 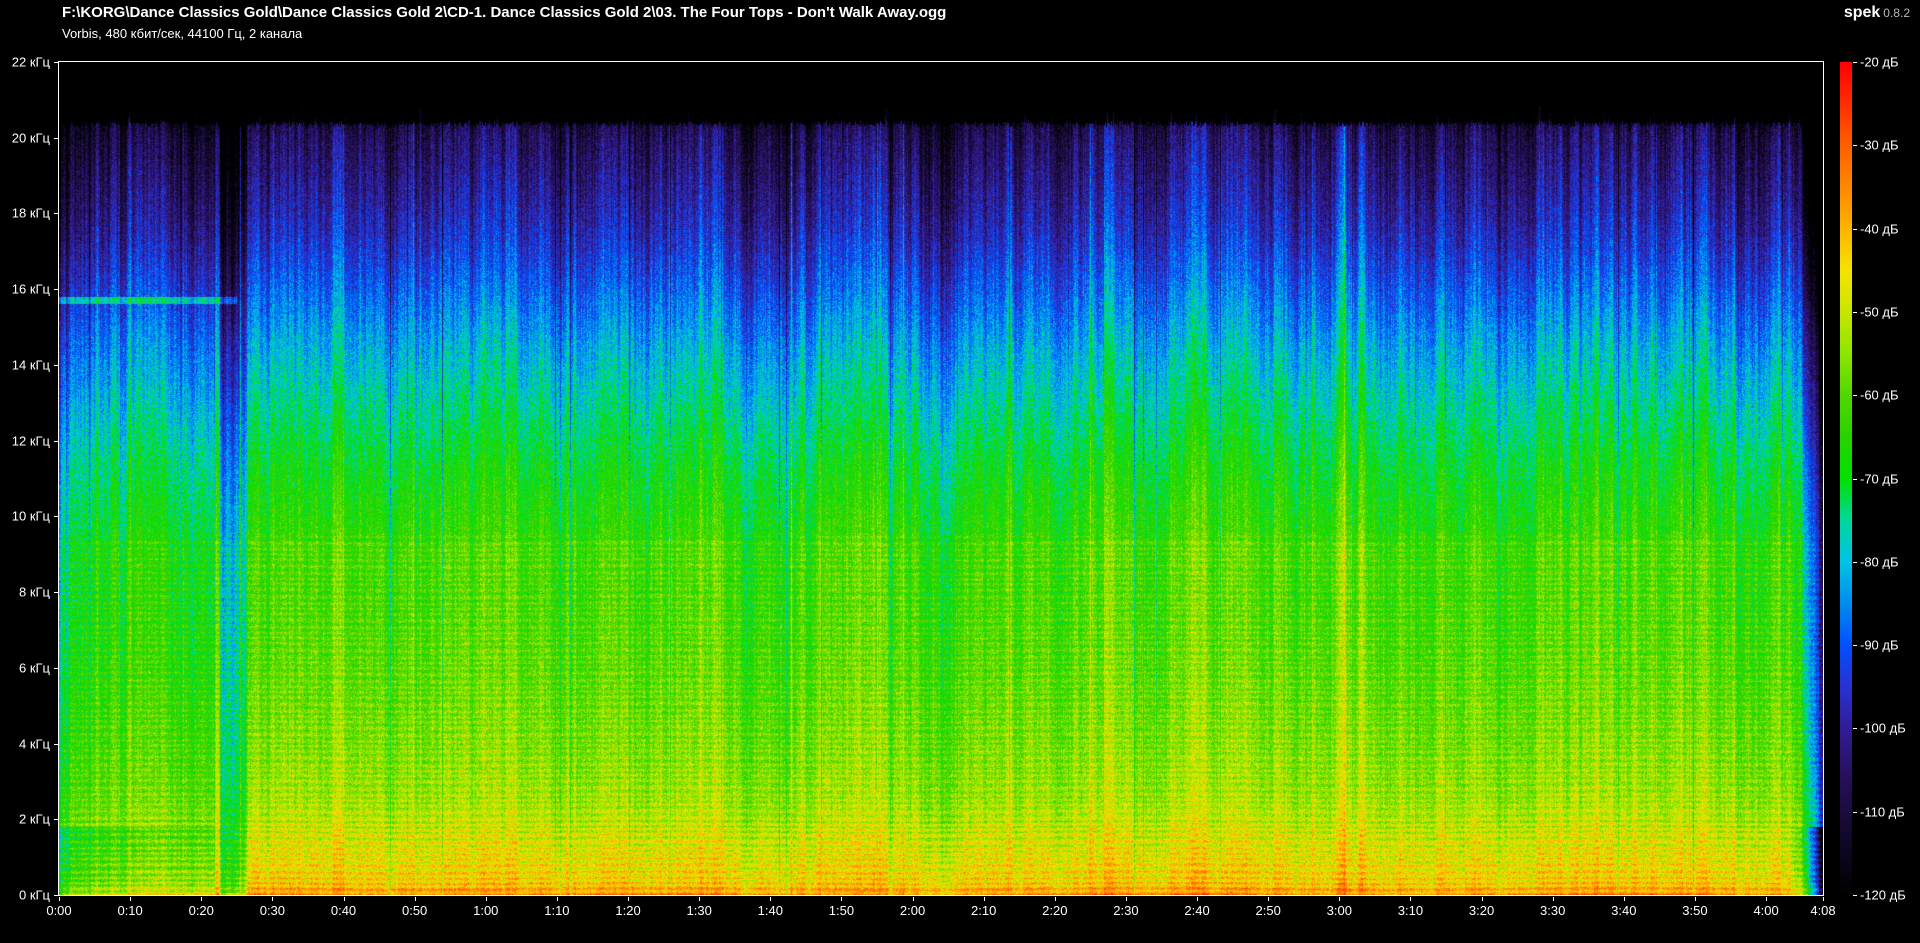 I want to click on time-tick-label: 4:08, so click(x=1823, y=910).